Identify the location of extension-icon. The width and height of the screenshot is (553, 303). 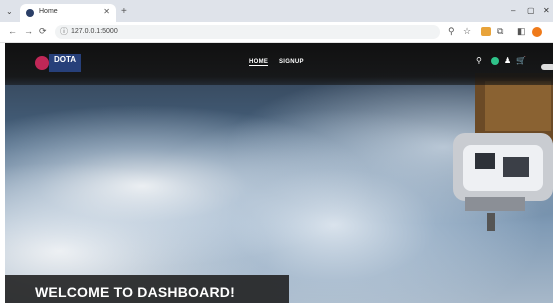
(486, 31).